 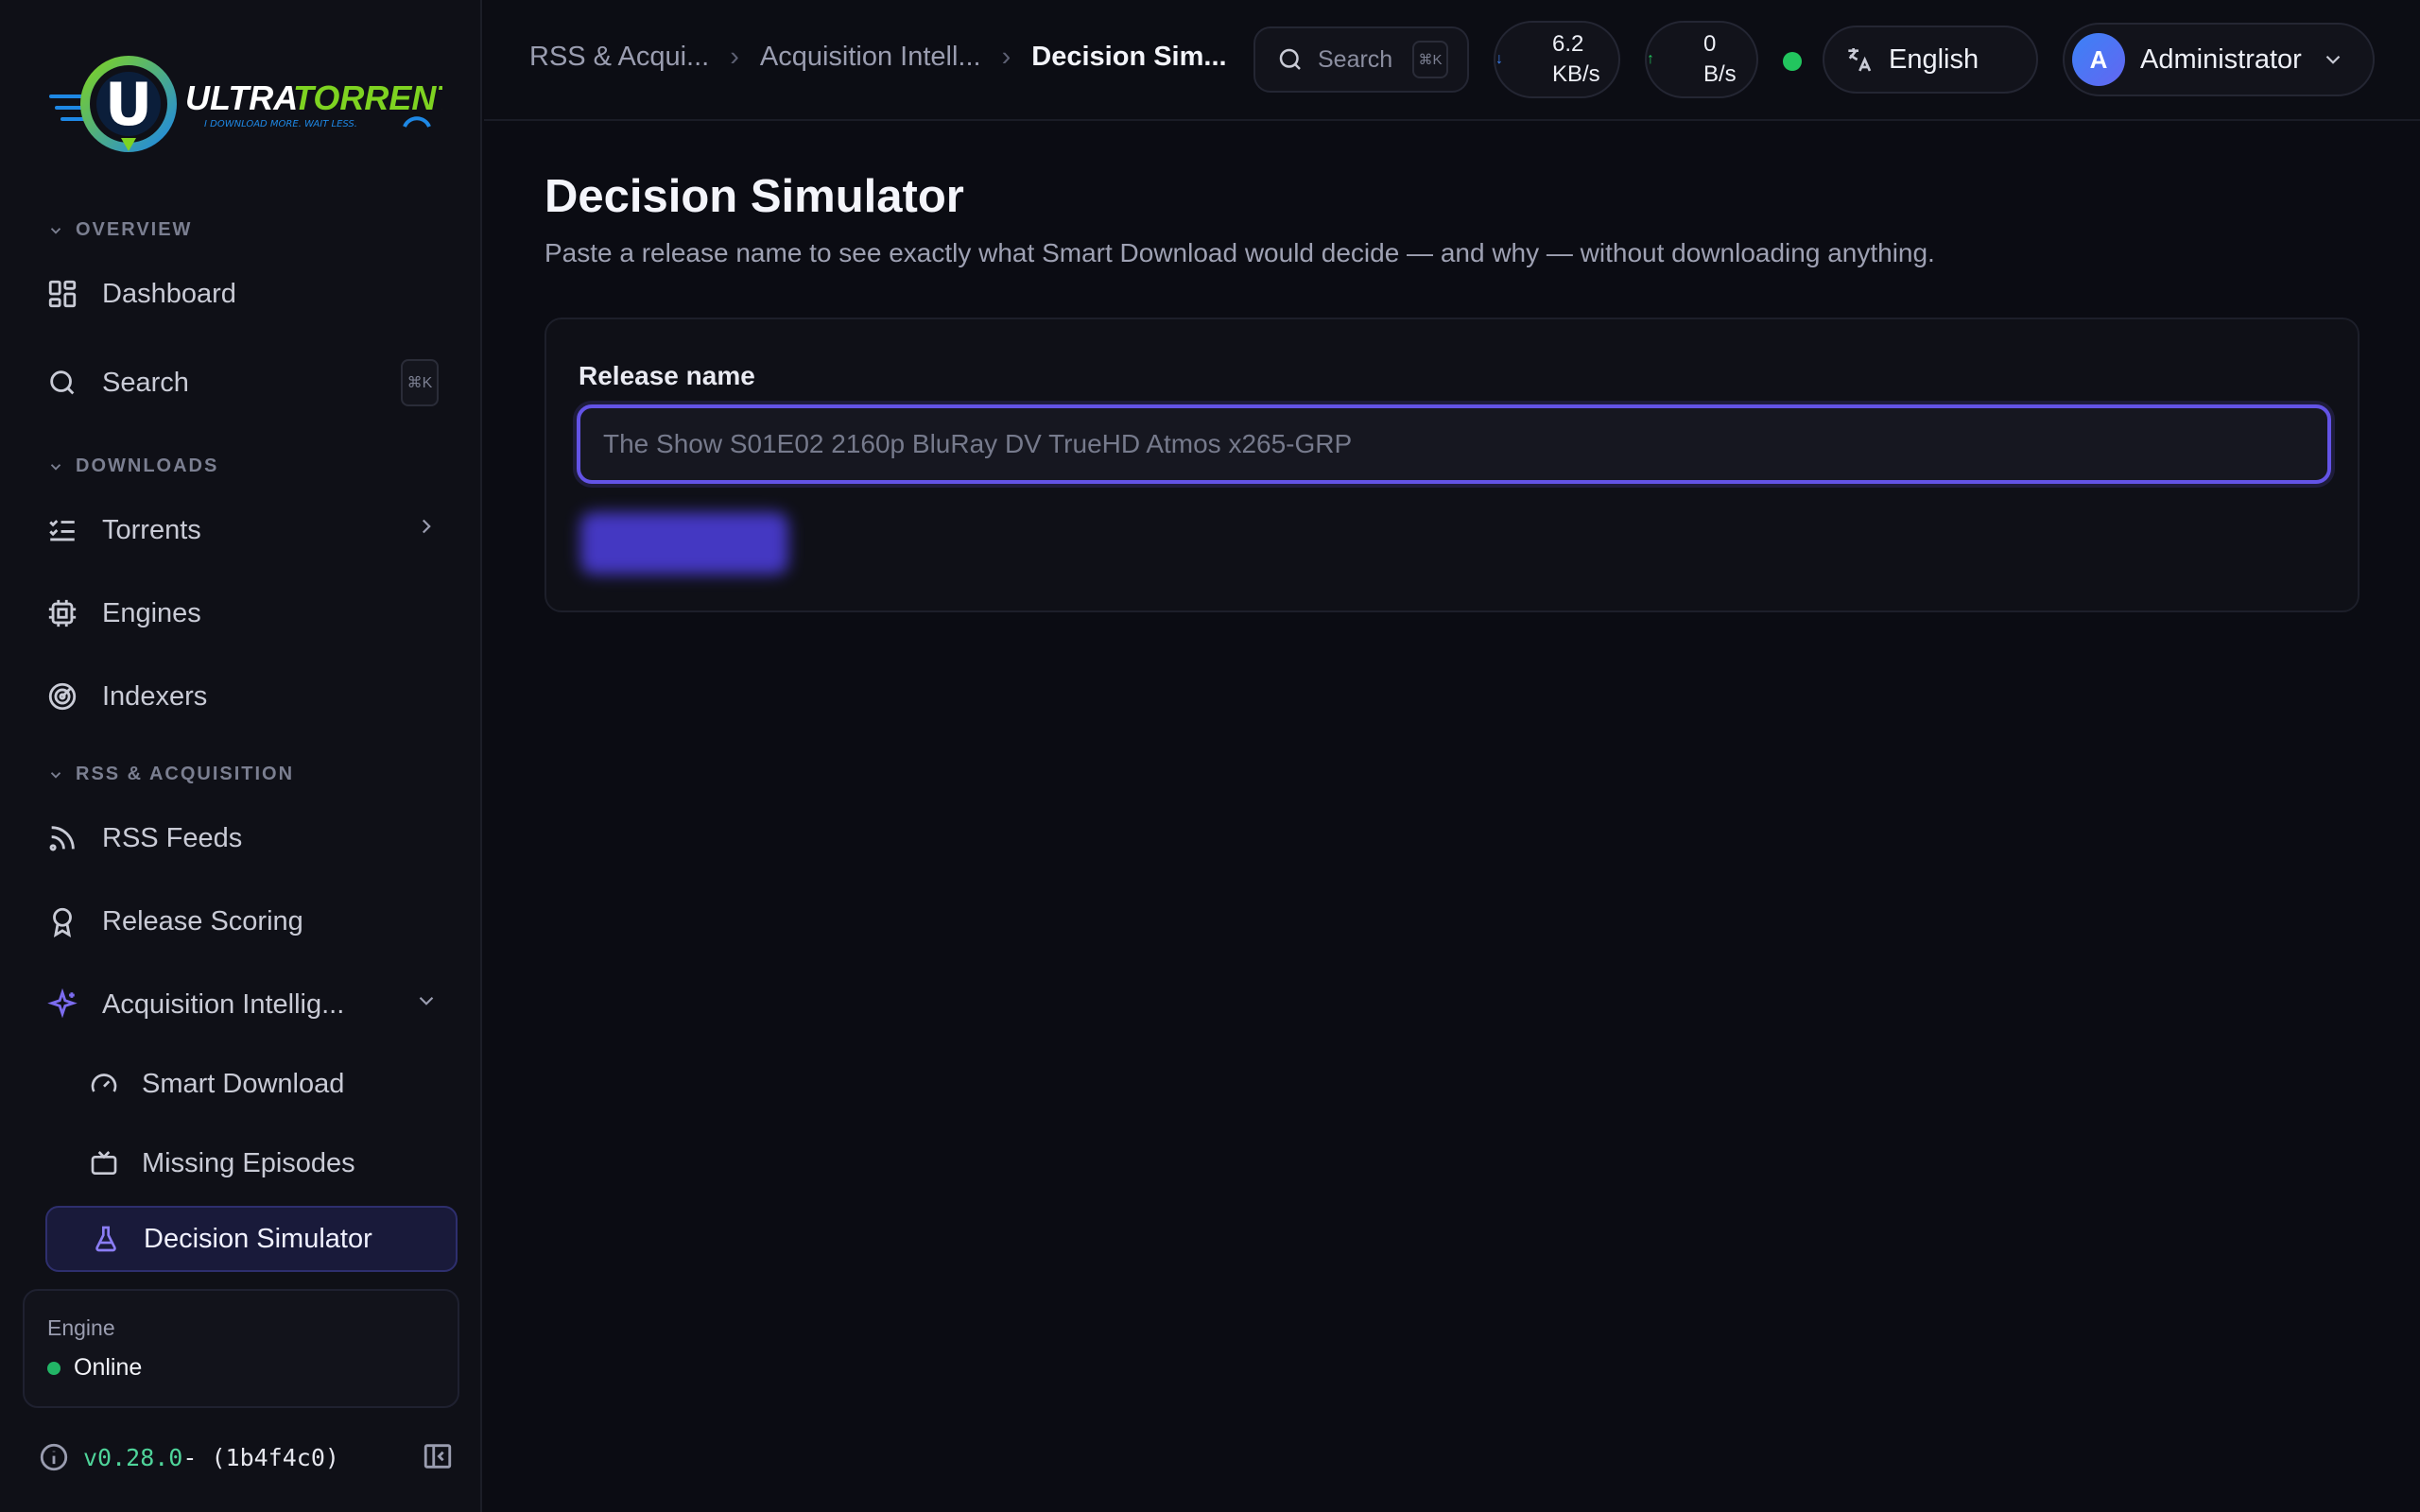 I want to click on sidebar-item-dashboard: Dashboard, so click(x=251, y=294).